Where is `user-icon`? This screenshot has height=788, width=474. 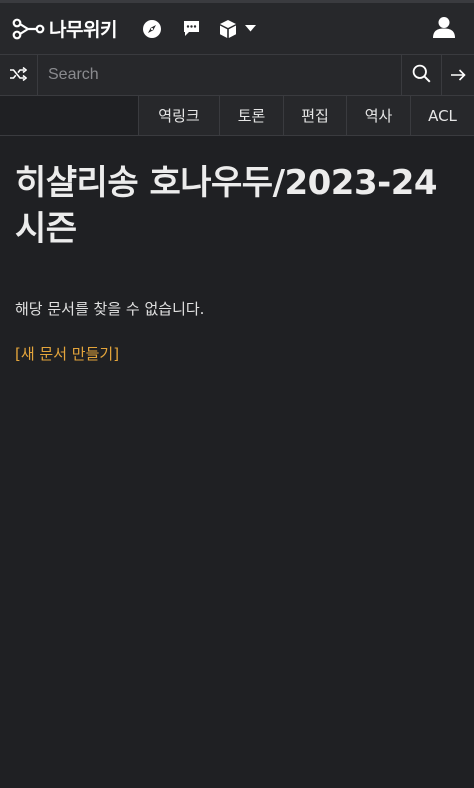
user-icon is located at coordinates (444, 29).